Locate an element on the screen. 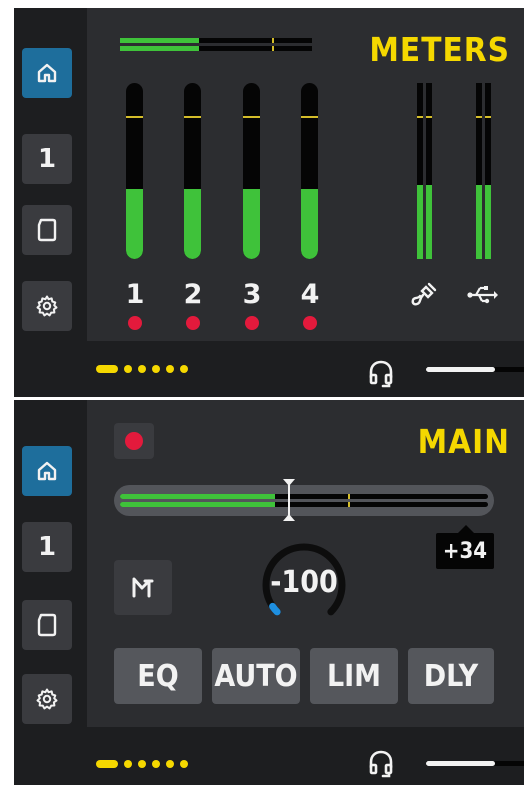 This screenshot has height=787, width=525. top-level-strip-right is located at coordinates (216, 48).